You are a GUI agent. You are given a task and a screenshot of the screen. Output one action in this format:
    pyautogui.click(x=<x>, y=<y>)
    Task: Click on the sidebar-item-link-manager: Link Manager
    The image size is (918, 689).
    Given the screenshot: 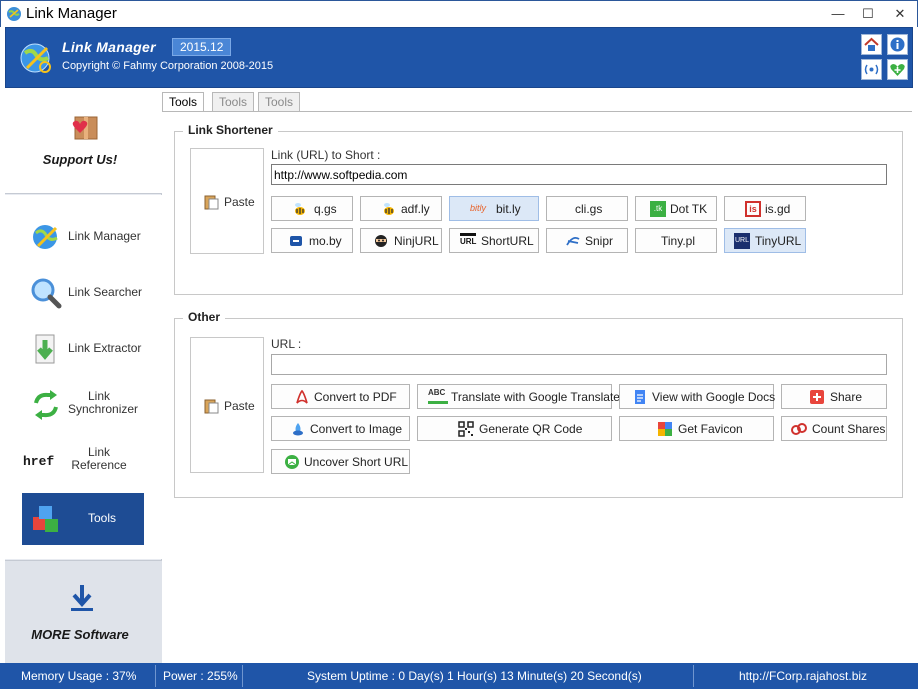 What is the action you would take?
    pyautogui.click(x=83, y=237)
    